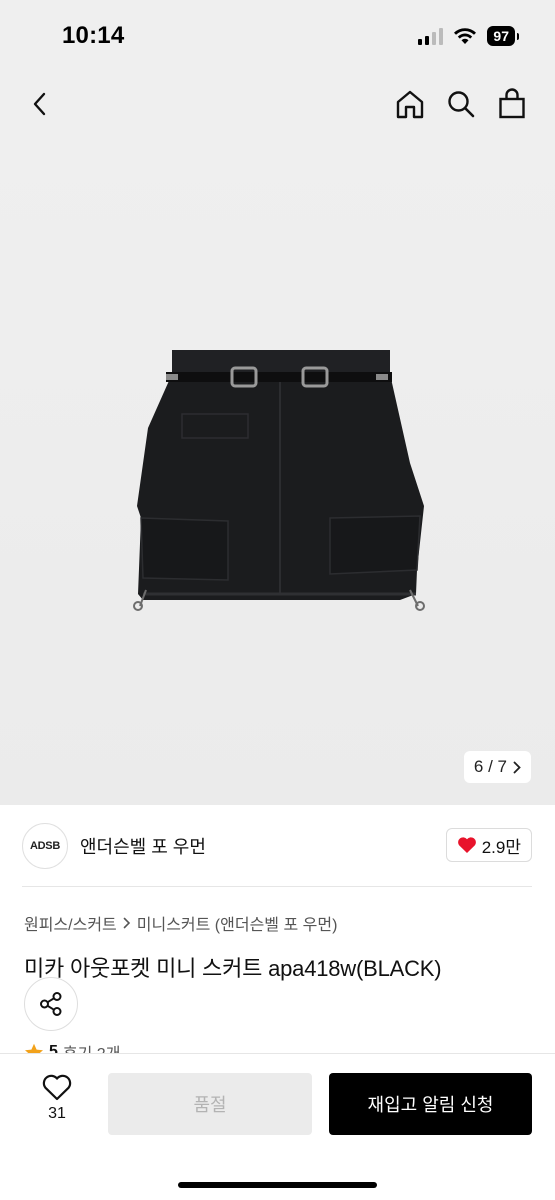 Image resolution: width=555 pixels, height=1200 pixels. I want to click on search-icon, so click(461, 104).